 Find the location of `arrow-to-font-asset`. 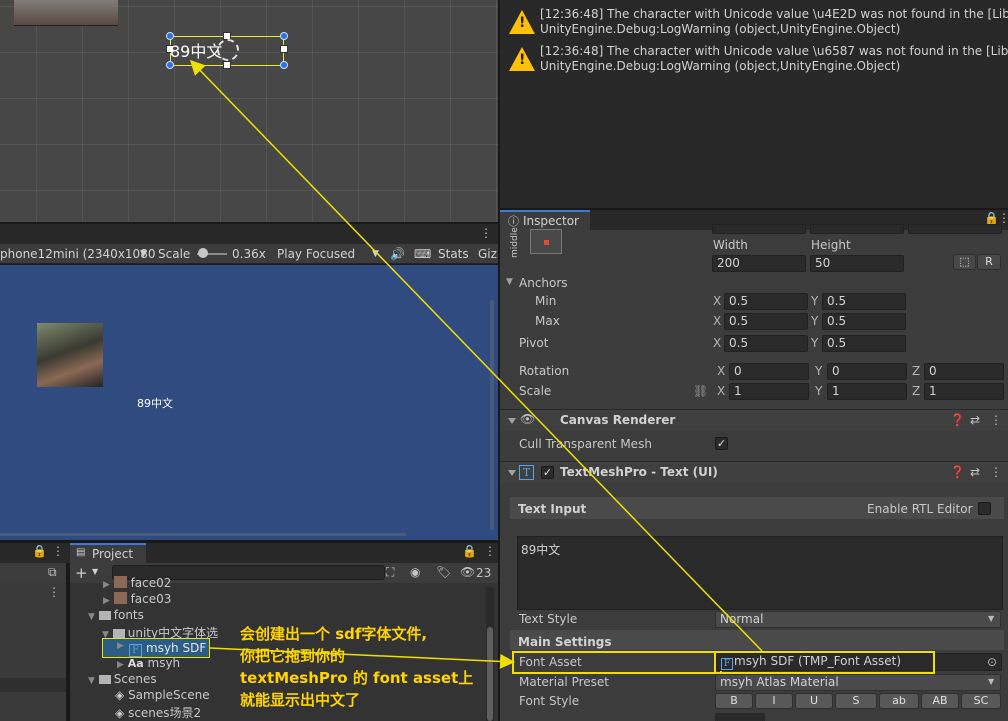

arrow-to-font-asset is located at coordinates (362, 658).